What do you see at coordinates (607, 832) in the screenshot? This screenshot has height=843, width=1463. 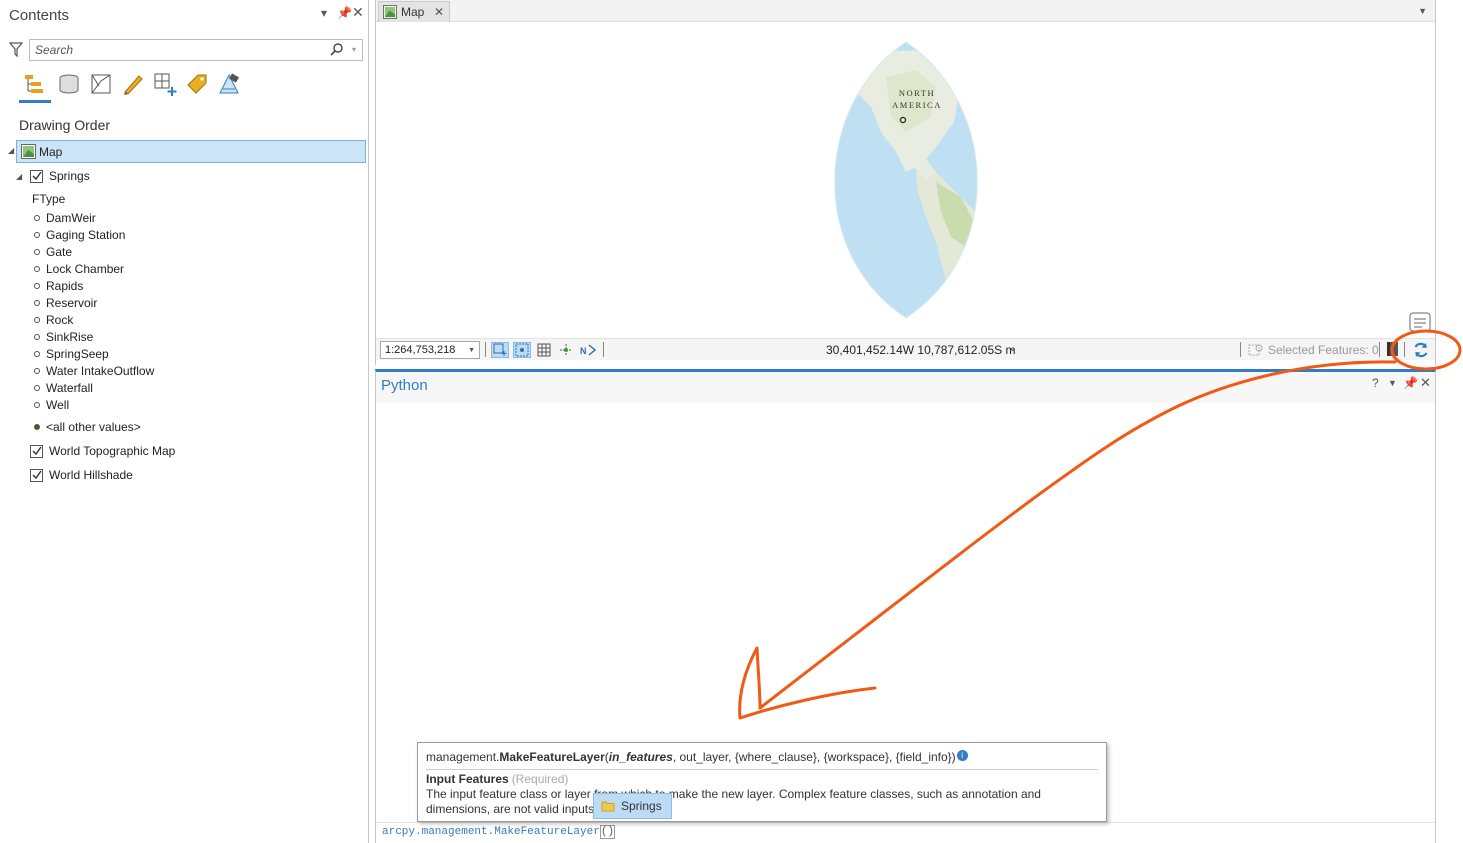 I see `code-parens: ()` at bounding box center [607, 832].